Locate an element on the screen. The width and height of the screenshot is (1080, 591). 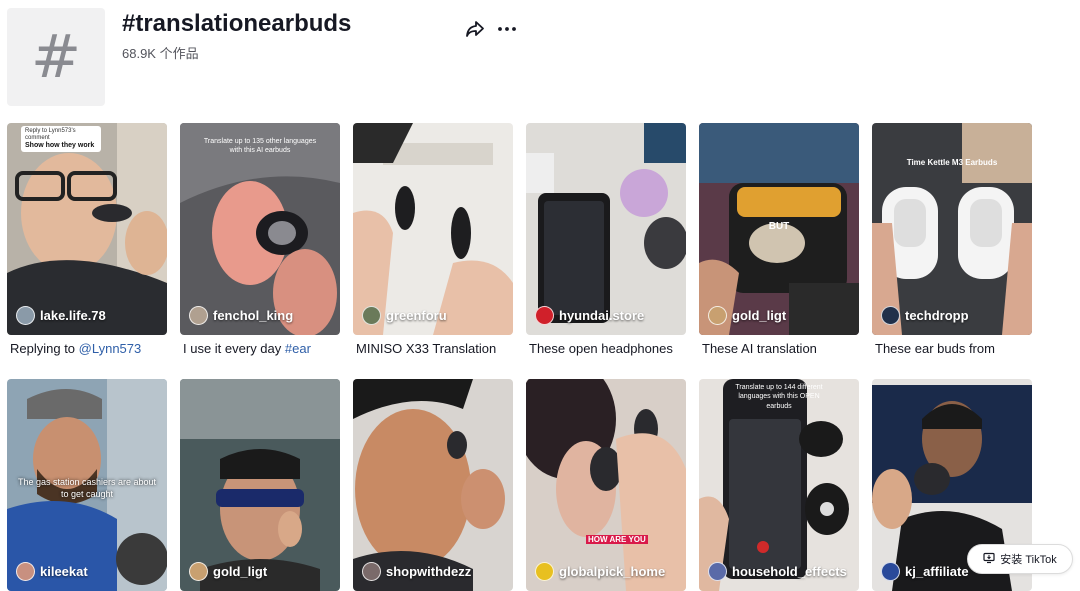
video-author: greenforu is located at coordinates (404, 315).